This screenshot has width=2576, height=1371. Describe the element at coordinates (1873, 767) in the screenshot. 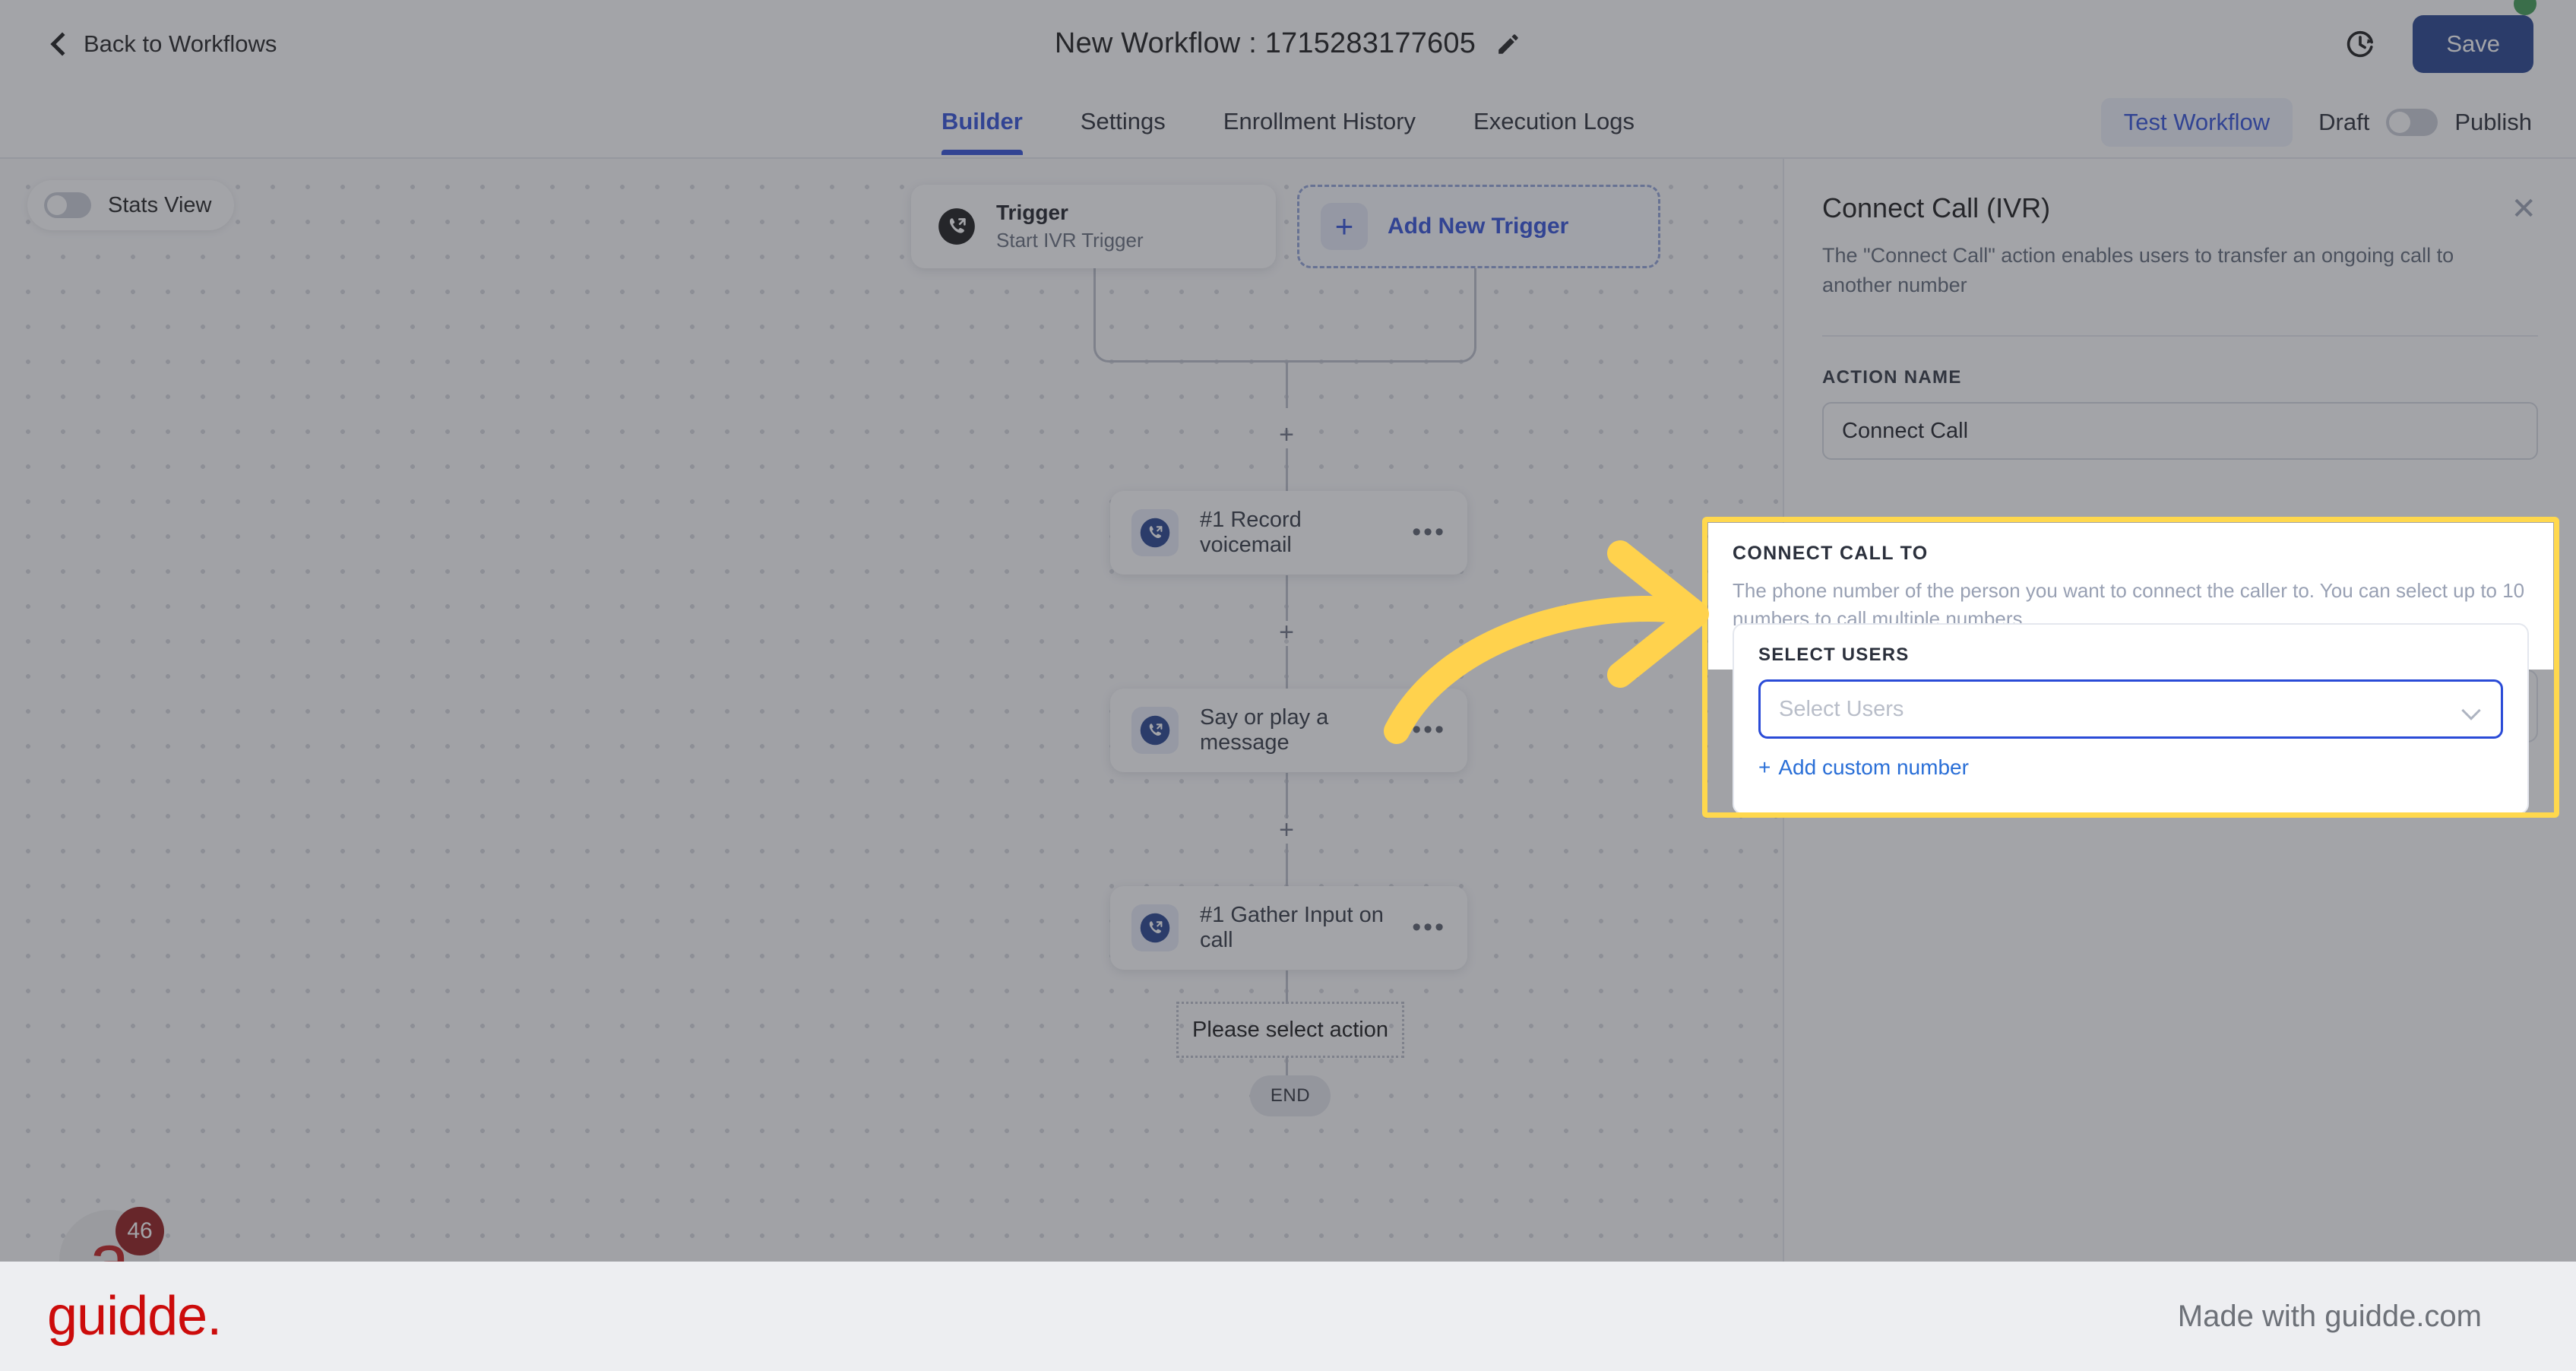

I see `add-custom-number-label: Add custom number` at that location.